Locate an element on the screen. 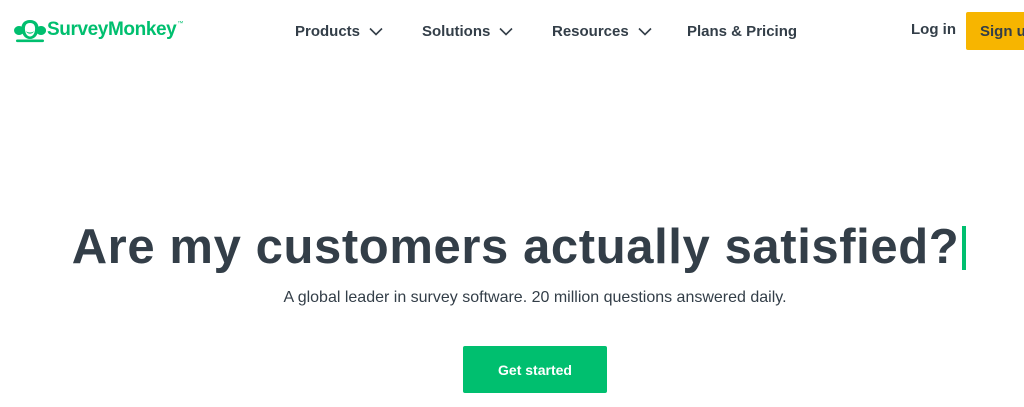 This screenshot has width=1024, height=407. hero-headline-text: Are my customers actually satisfied? is located at coordinates (515, 247).